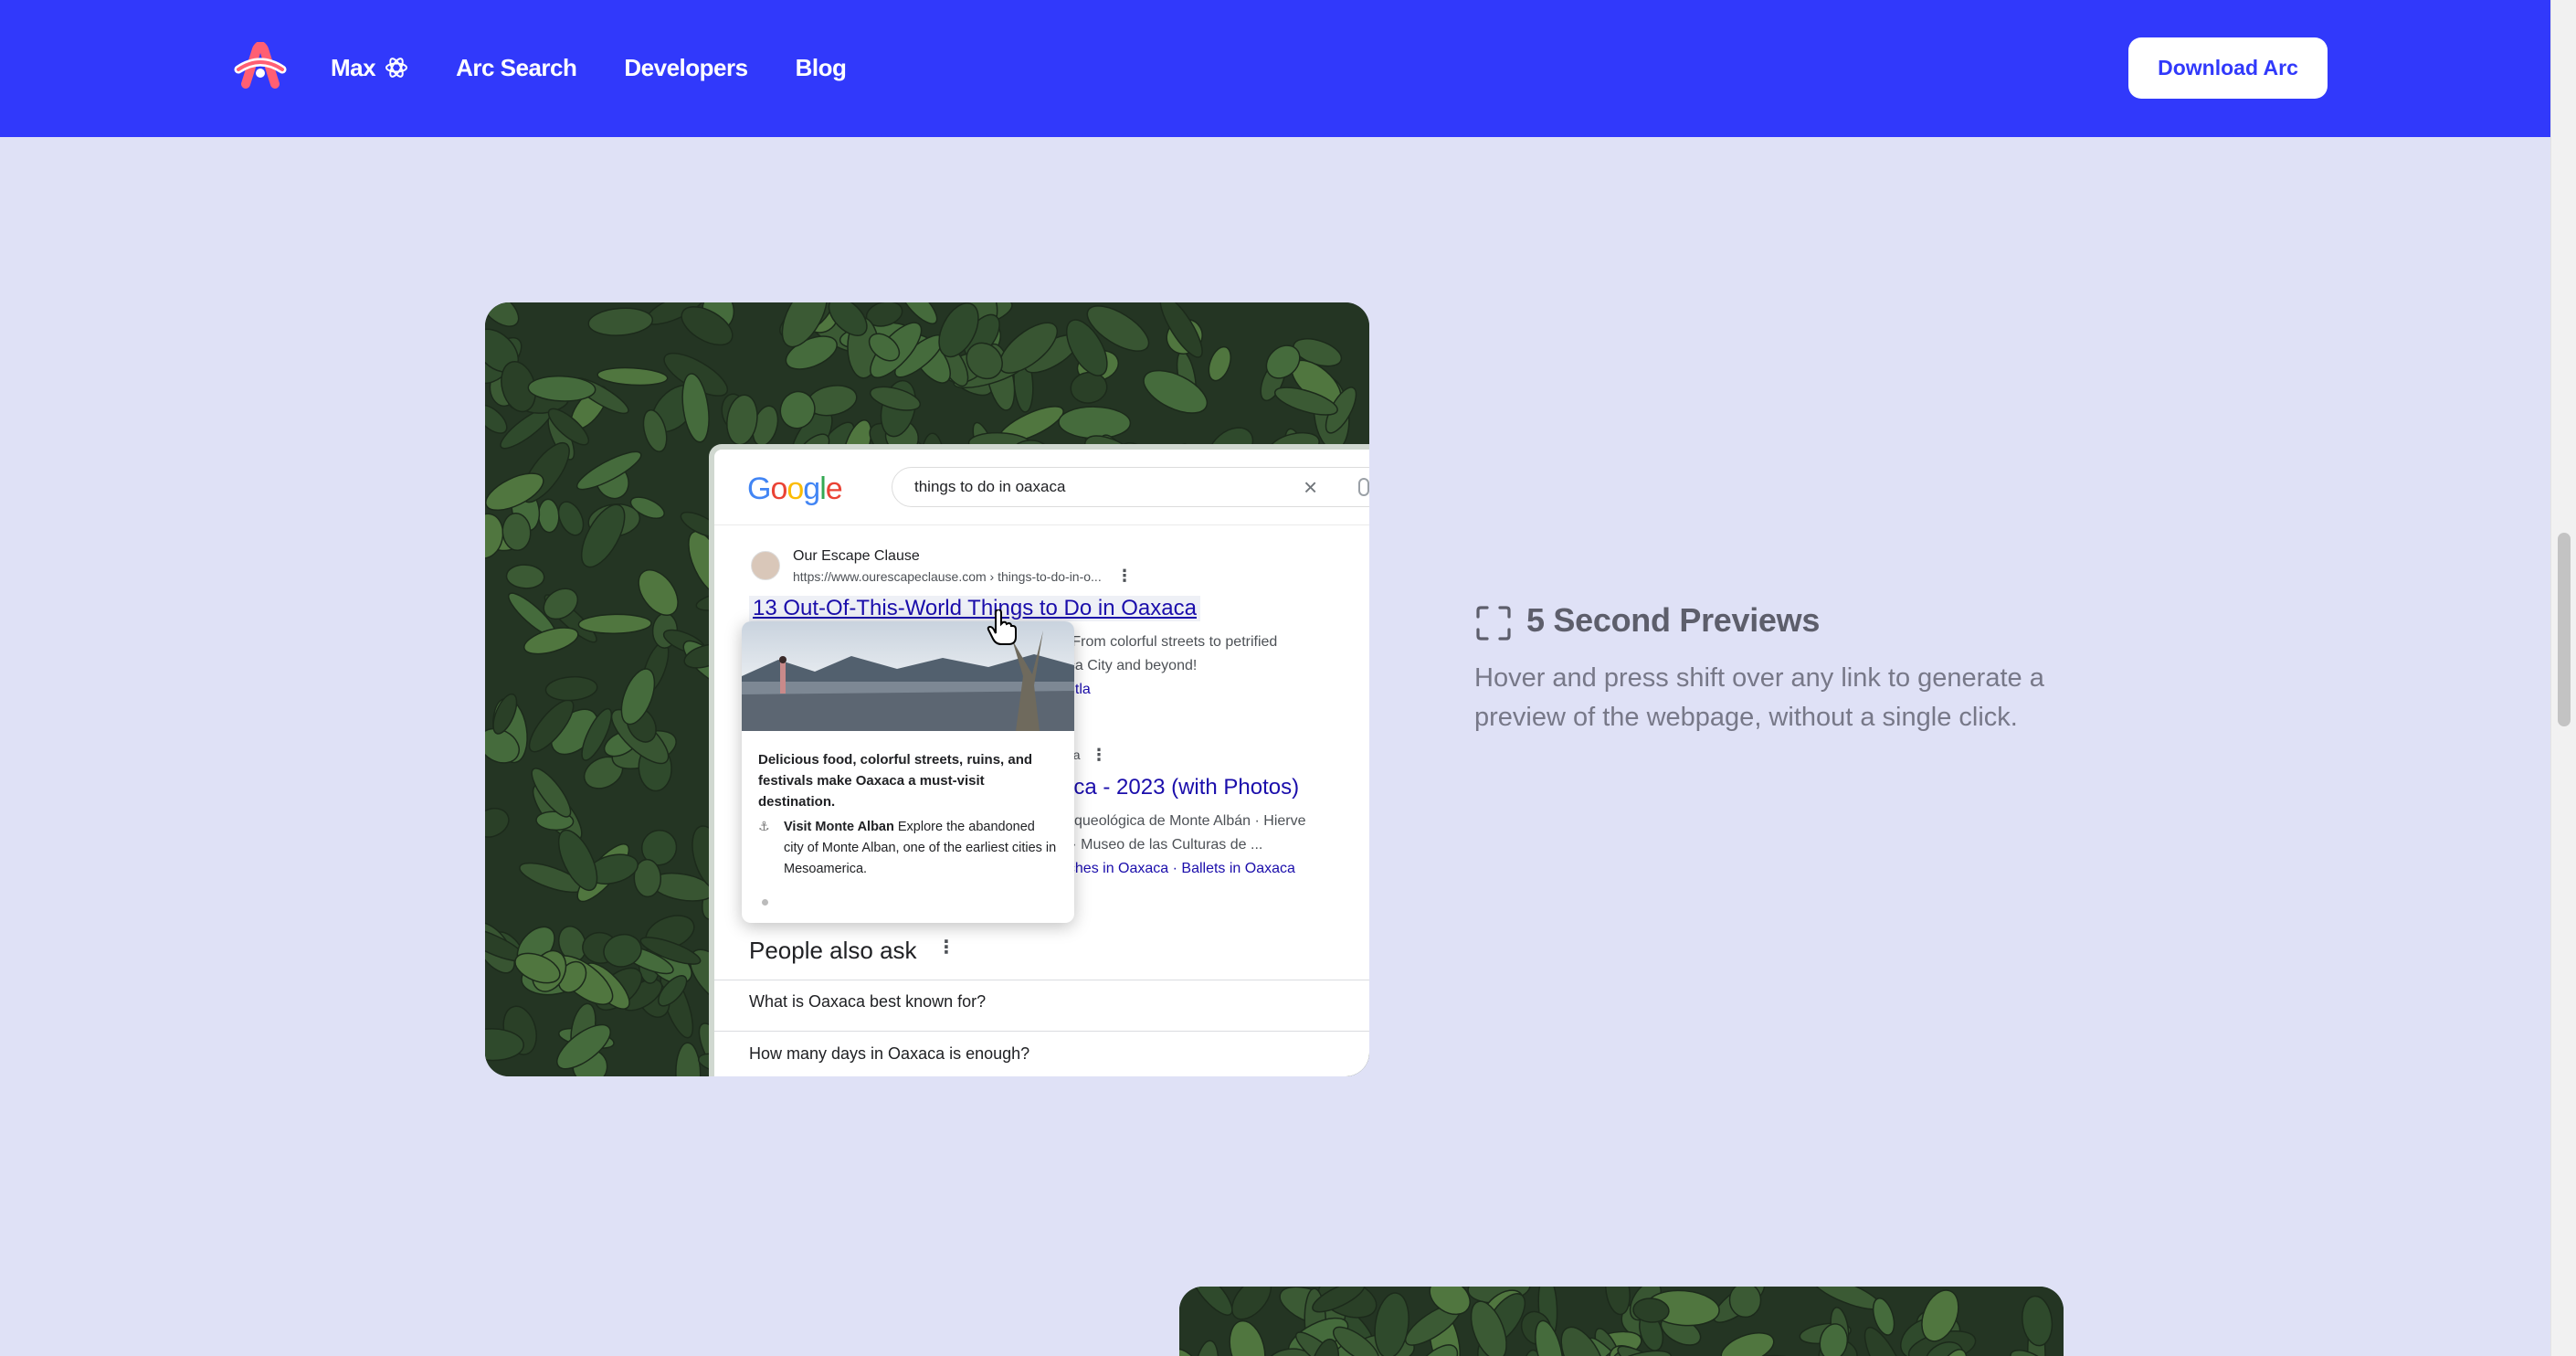 This screenshot has height=1356, width=2576. What do you see at coordinates (764, 826) in the screenshot?
I see `anchor-icon: ⚓` at bounding box center [764, 826].